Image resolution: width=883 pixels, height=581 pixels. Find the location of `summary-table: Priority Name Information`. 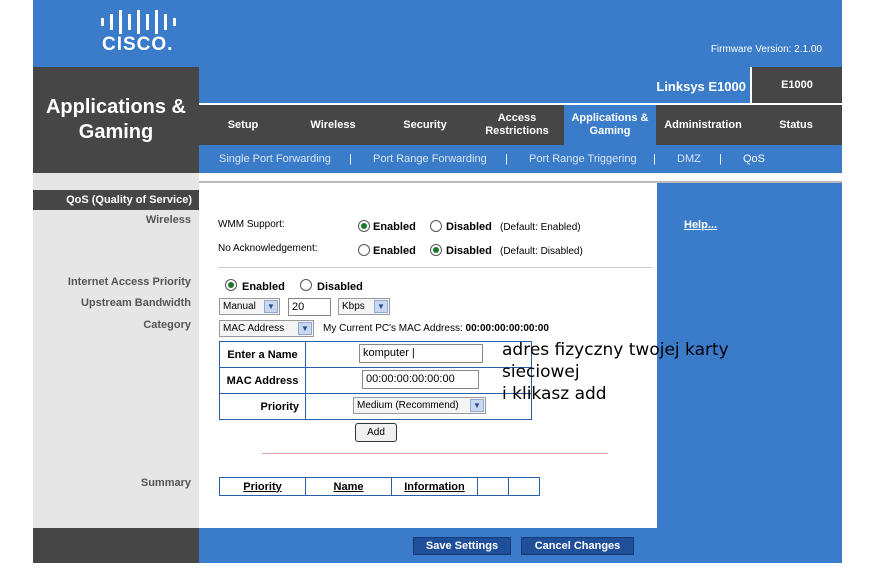

summary-table: Priority Name Information is located at coordinates (379, 486).